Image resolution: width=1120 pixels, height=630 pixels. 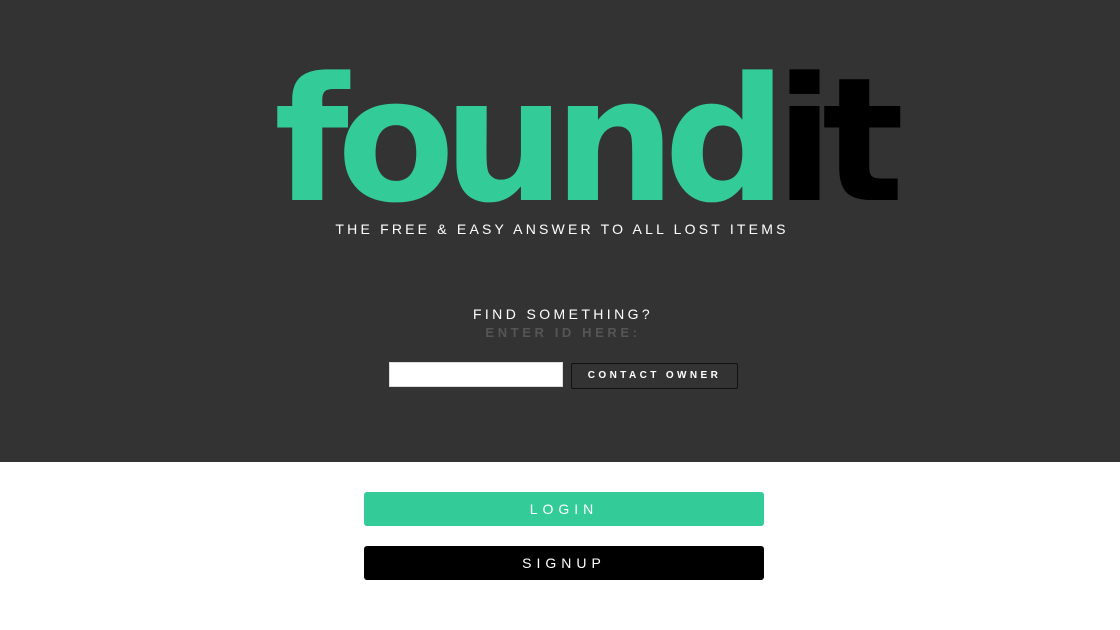 I want to click on find-heading: FIND SOMETHING?, so click(x=563, y=314).